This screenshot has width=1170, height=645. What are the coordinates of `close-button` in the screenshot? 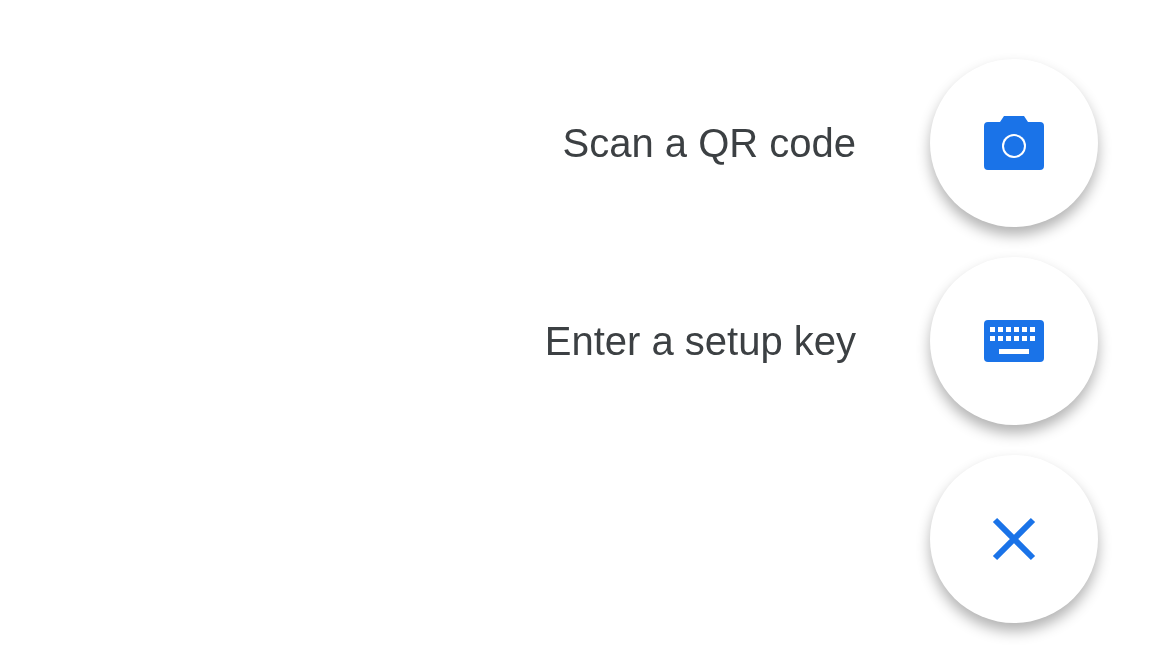 It's located at (1014, 539).